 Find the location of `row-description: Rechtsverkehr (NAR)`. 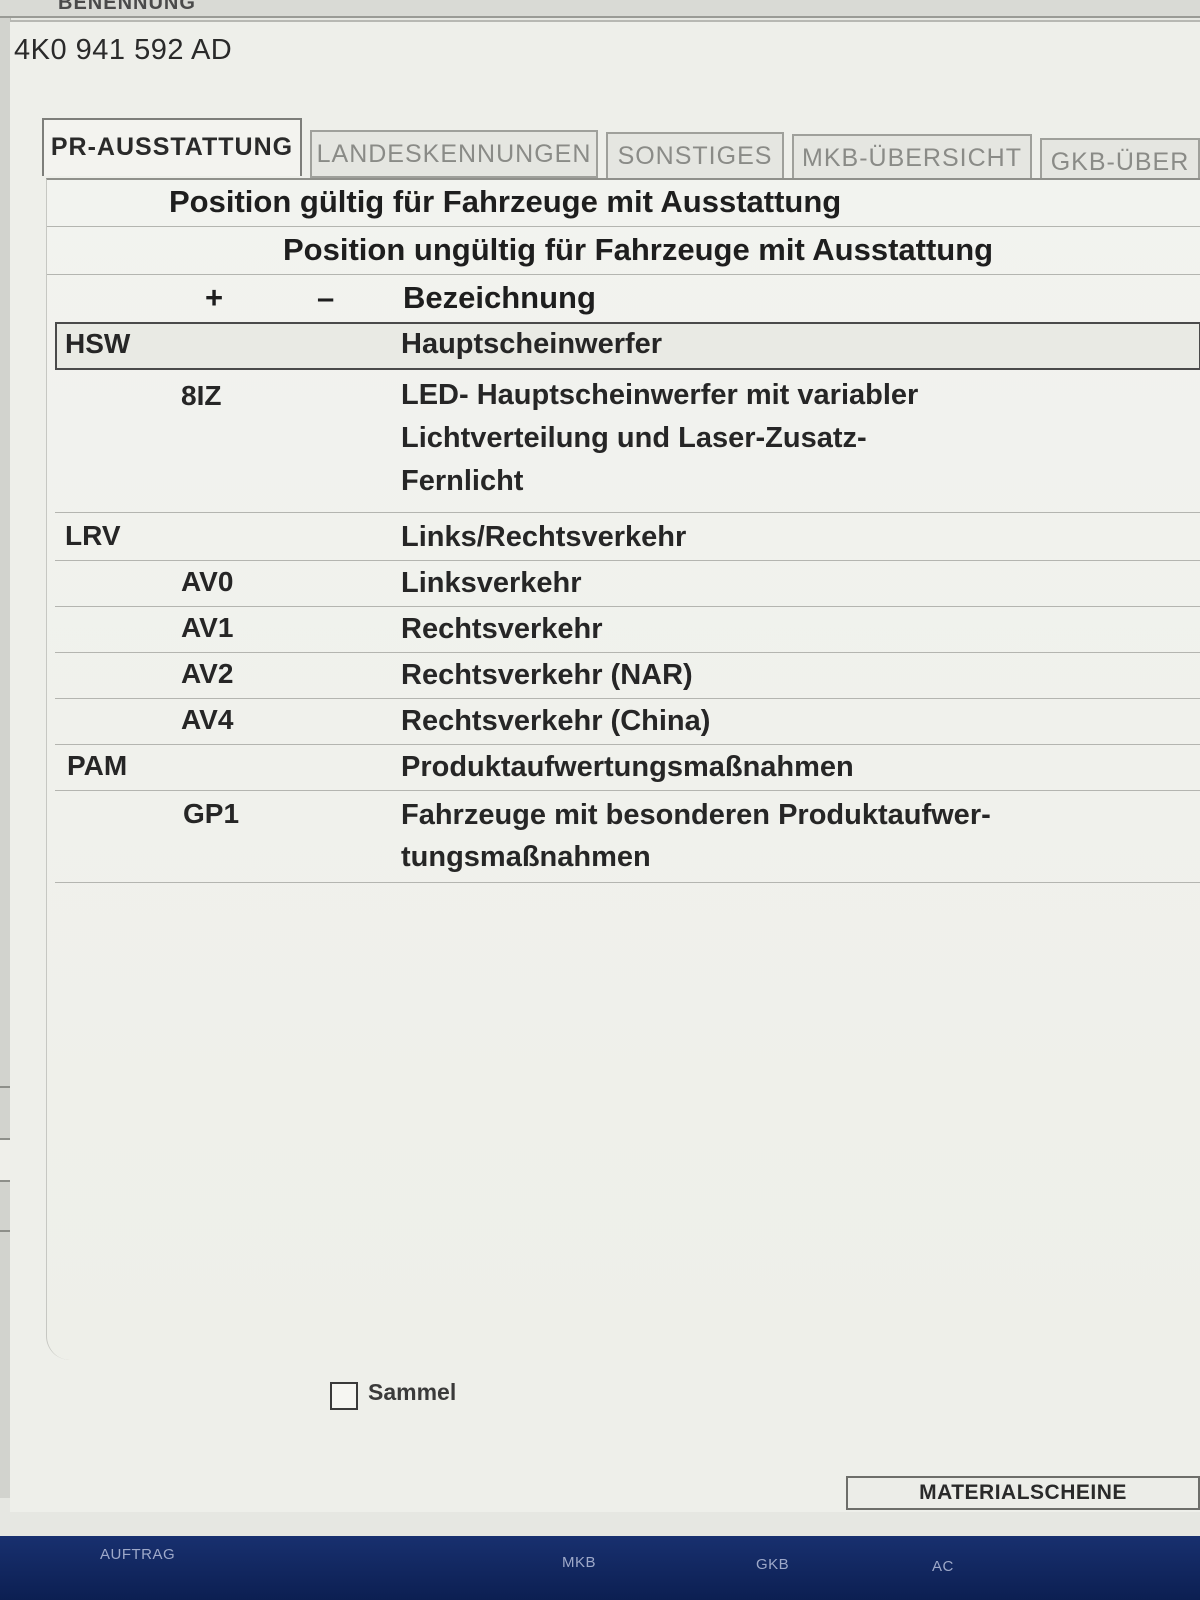

row-description: Rechtsverkehr (NAR) is located at coordinates (547, 675).